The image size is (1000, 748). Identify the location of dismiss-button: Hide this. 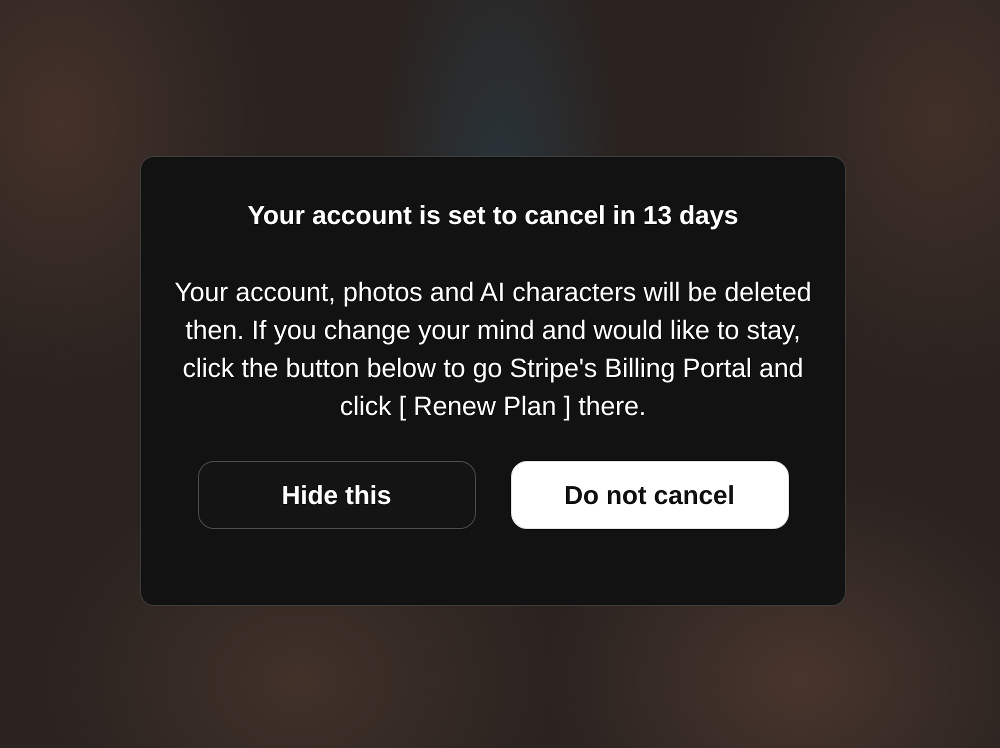
(337, 495).